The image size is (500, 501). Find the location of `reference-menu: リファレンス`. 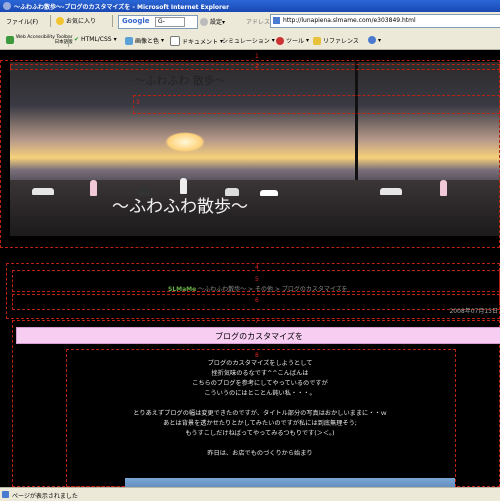

reference-menu: リファレンス is located at coordinates (336, 40).